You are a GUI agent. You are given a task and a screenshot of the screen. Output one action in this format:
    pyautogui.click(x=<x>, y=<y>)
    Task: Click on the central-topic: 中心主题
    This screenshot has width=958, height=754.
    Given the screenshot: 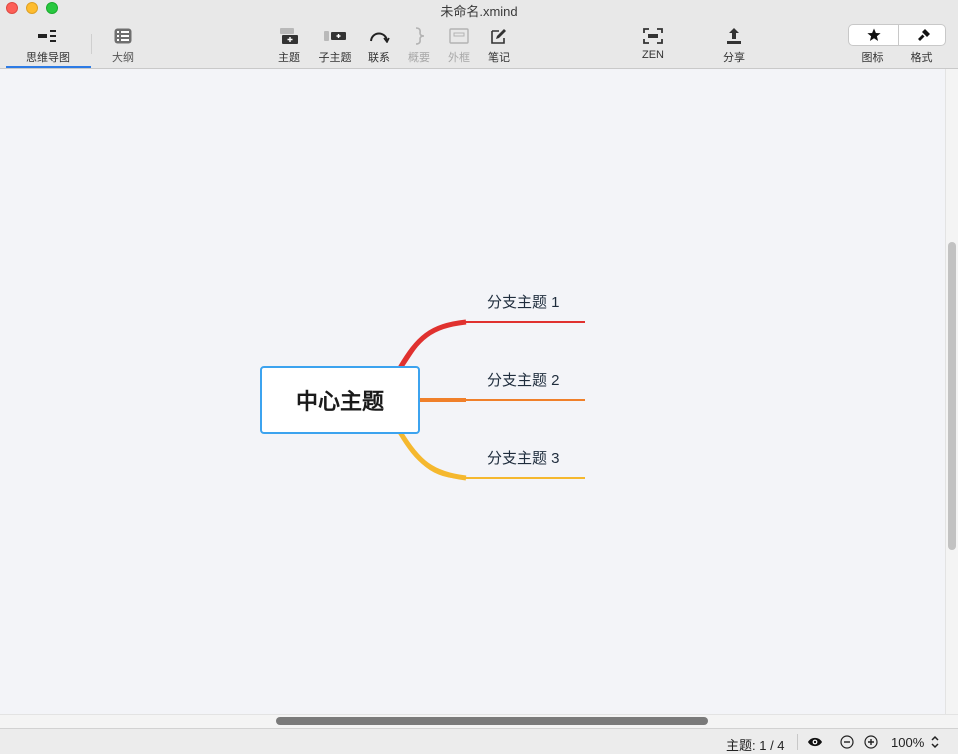 What is the action you would take?
    pyautogui.click(x=340, y=400)
    